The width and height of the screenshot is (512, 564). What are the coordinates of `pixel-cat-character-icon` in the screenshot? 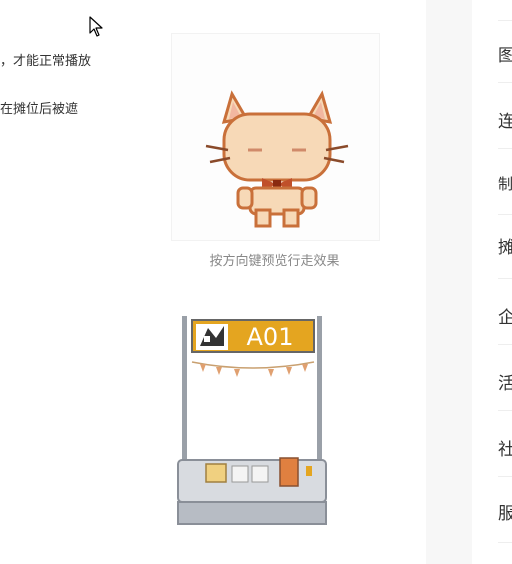 It's located at (277, 159).